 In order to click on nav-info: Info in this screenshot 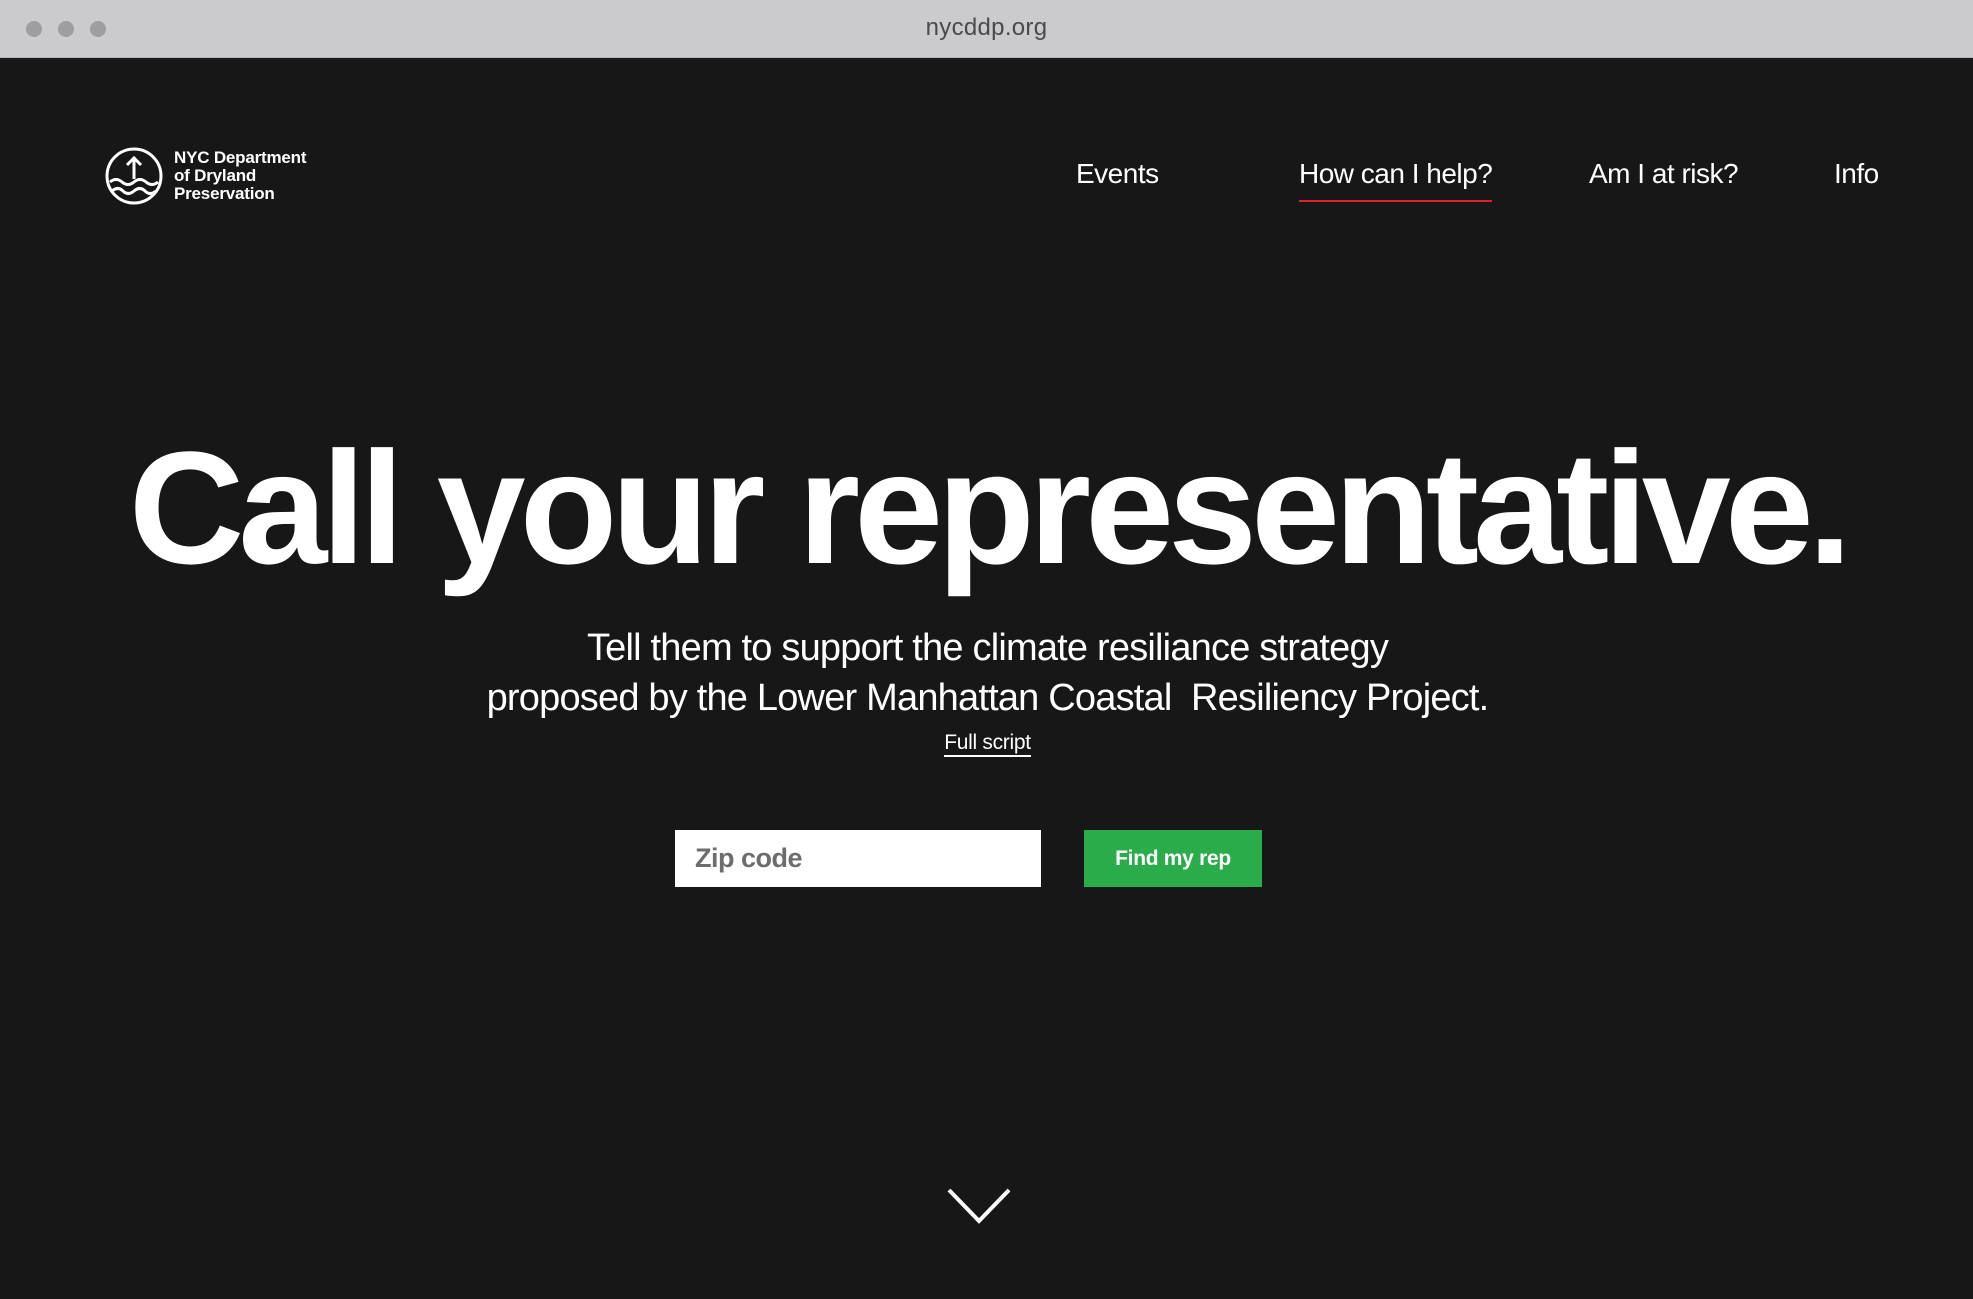, I will do `click(1856, 174)`.